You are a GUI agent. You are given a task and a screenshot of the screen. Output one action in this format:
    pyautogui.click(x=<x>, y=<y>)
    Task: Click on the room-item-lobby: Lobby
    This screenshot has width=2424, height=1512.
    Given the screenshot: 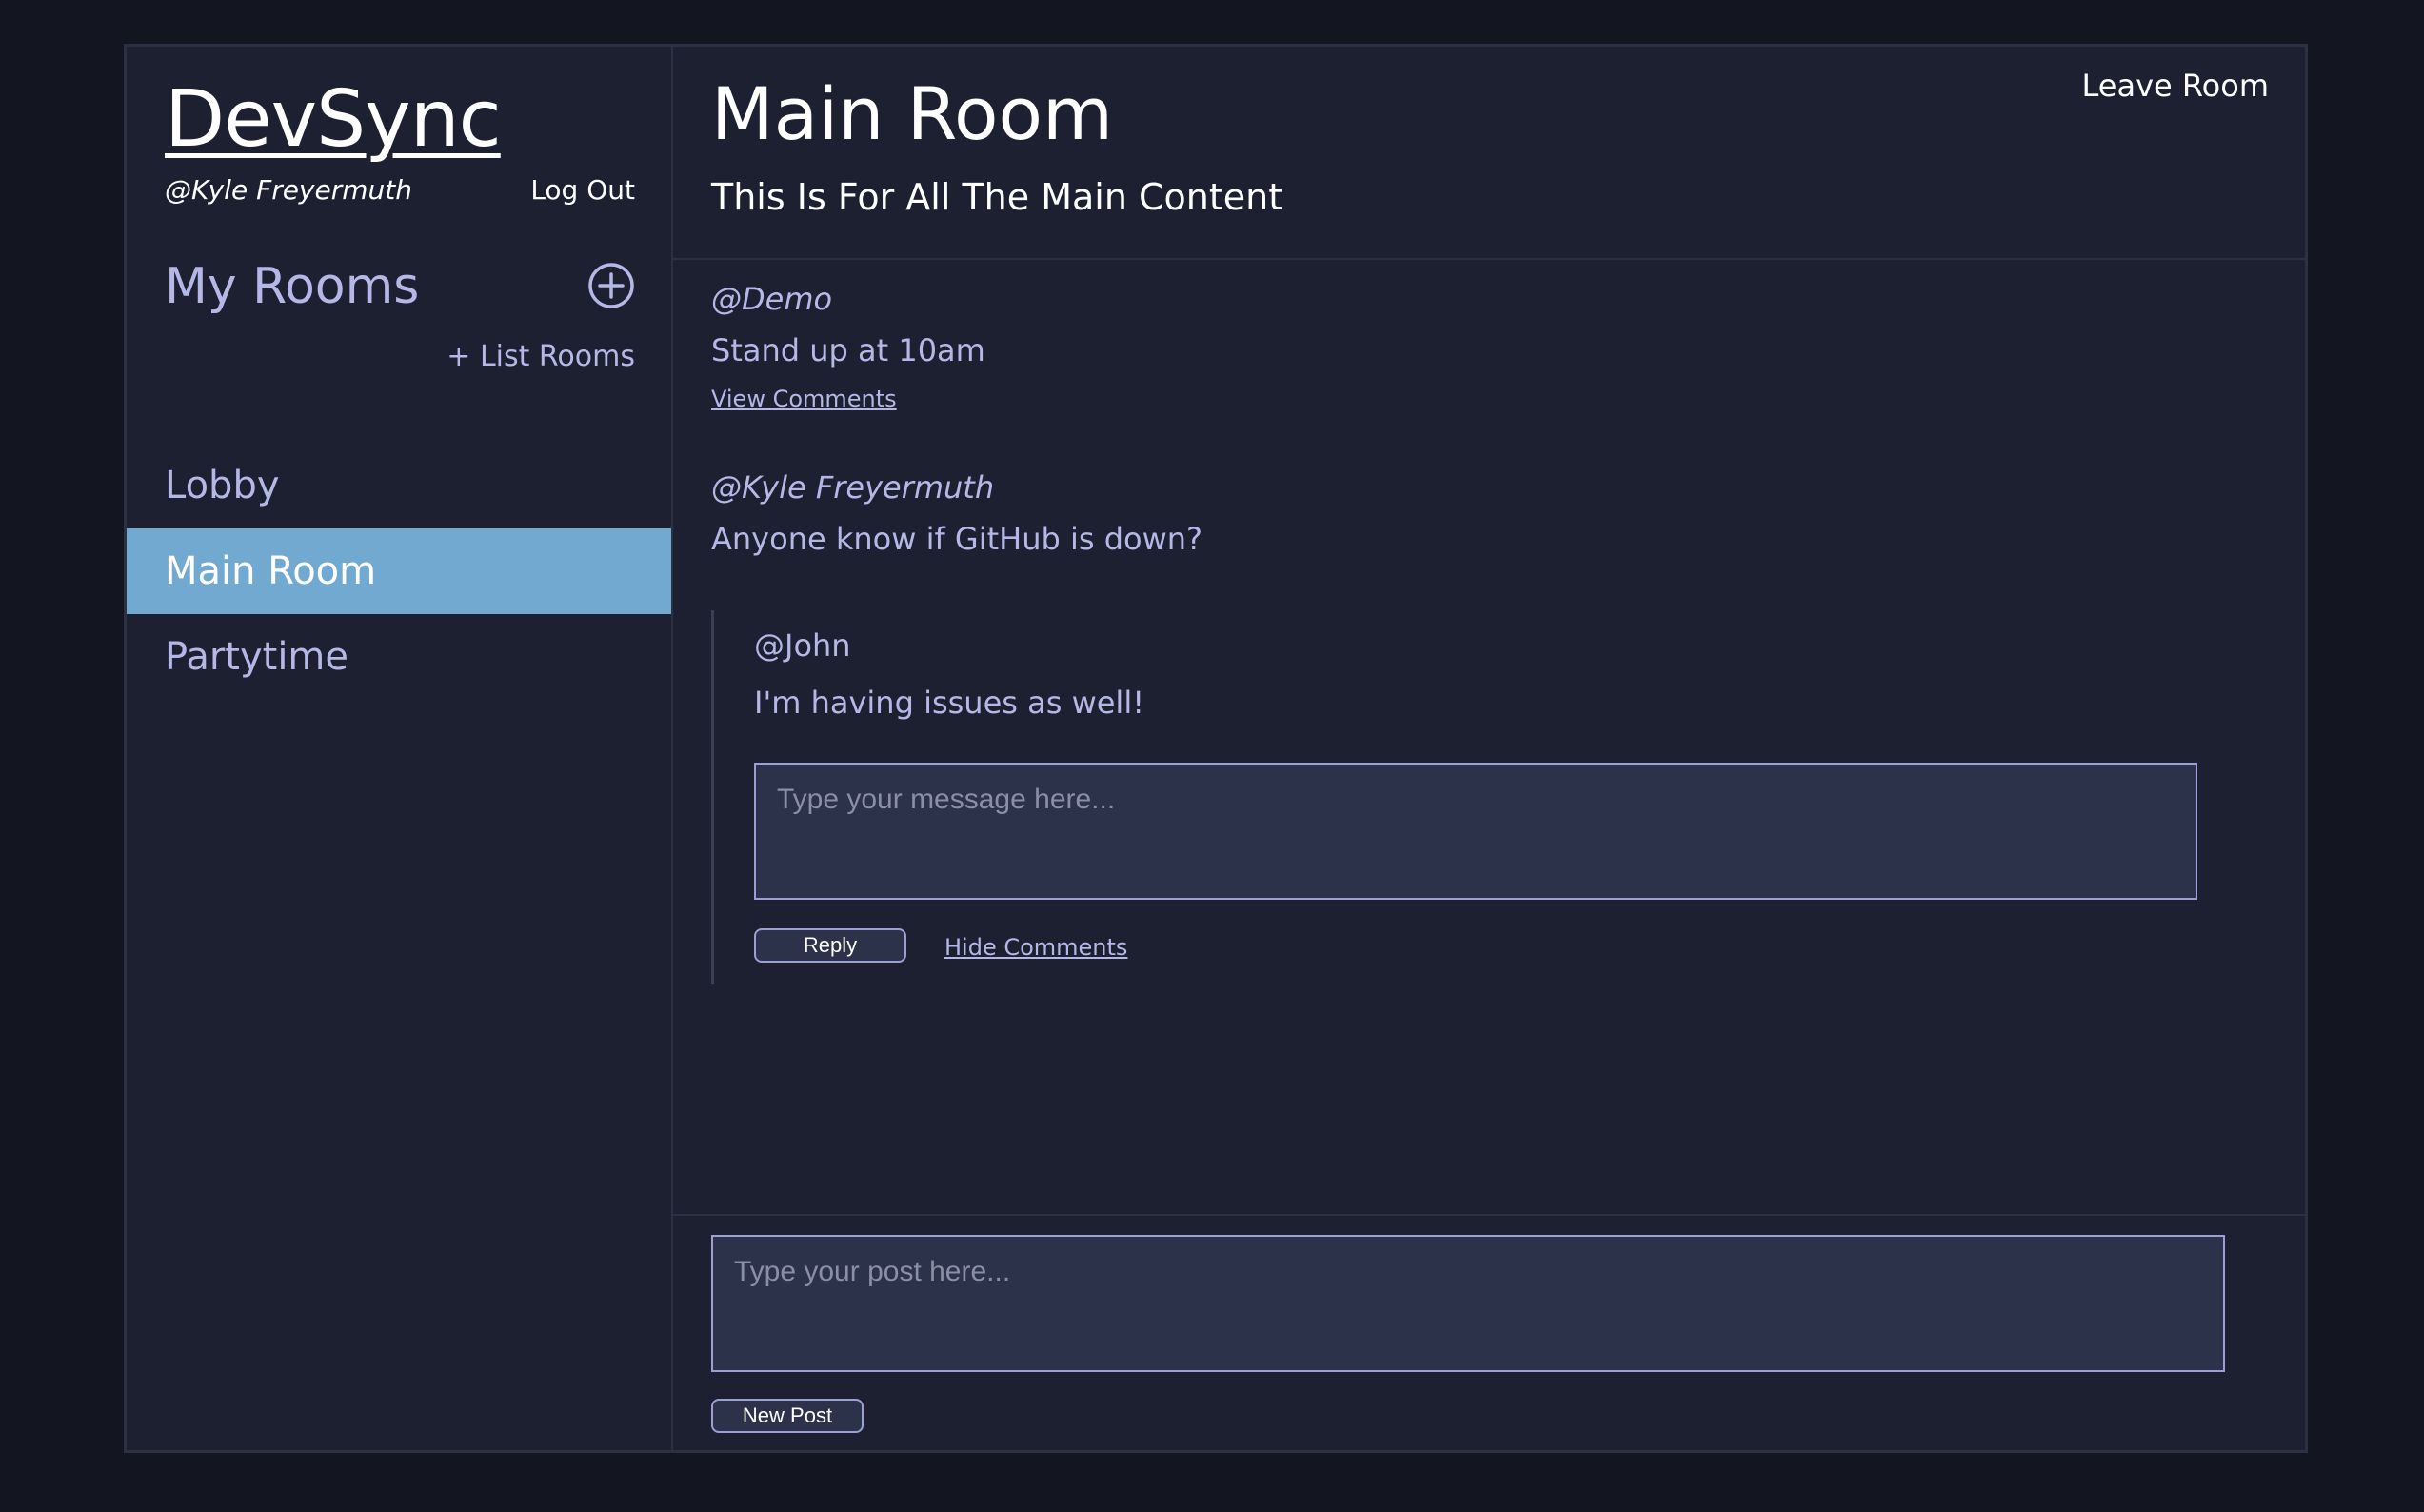 What is the action you would take?
    pyautogui.click(x=399, y=485)
    